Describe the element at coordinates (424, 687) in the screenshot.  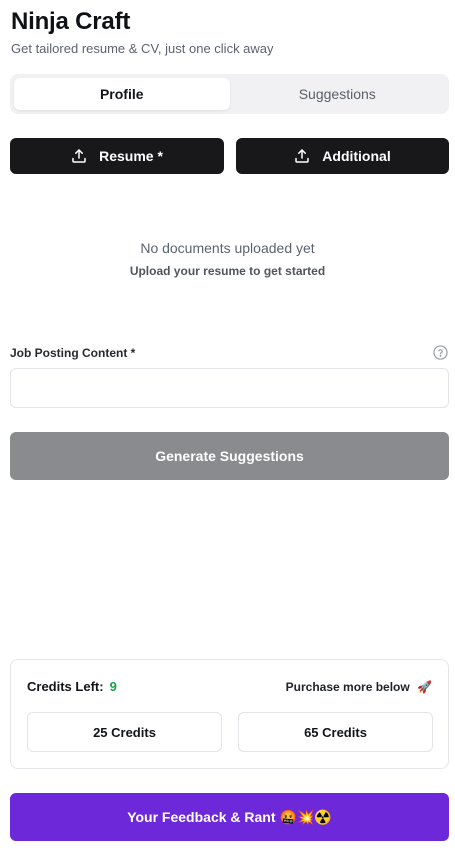
I see `rocket-icon: 🚀` at that location.